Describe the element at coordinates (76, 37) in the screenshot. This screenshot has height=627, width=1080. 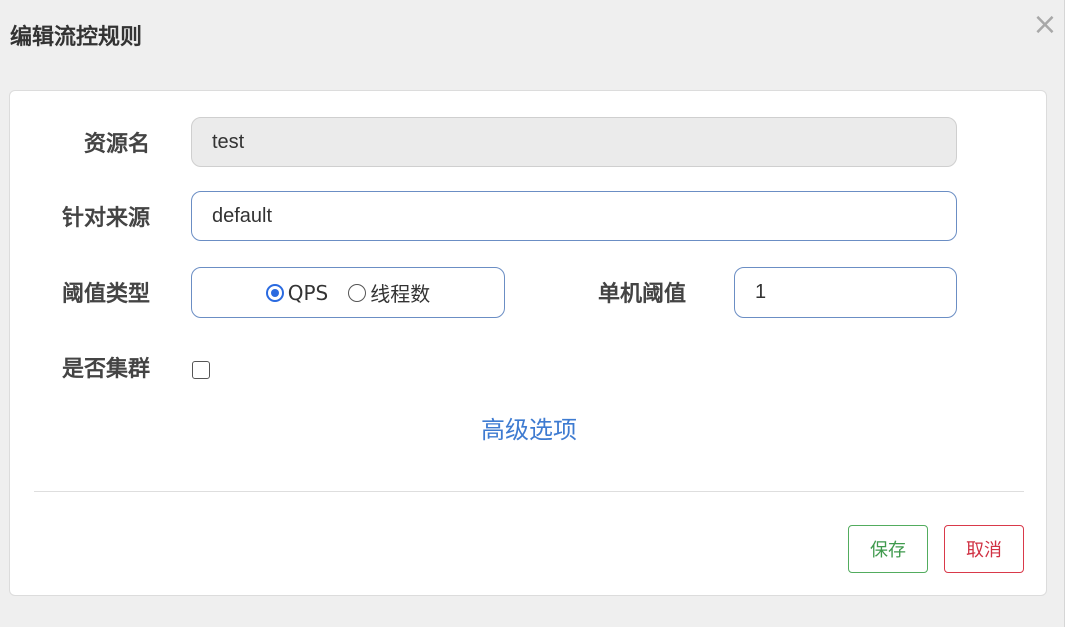
I see `dialog-title: 编辑流控规则` at that location.